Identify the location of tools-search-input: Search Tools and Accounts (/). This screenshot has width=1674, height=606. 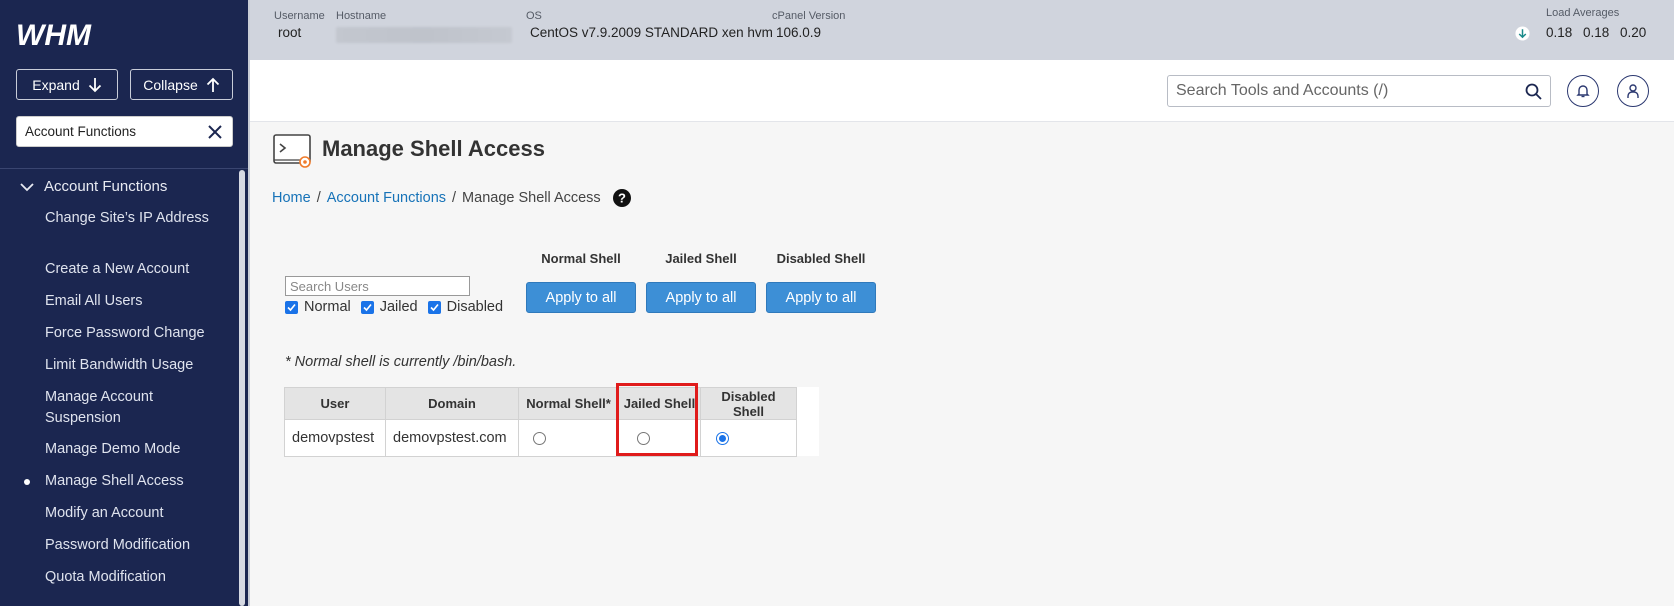
(1359, 91).